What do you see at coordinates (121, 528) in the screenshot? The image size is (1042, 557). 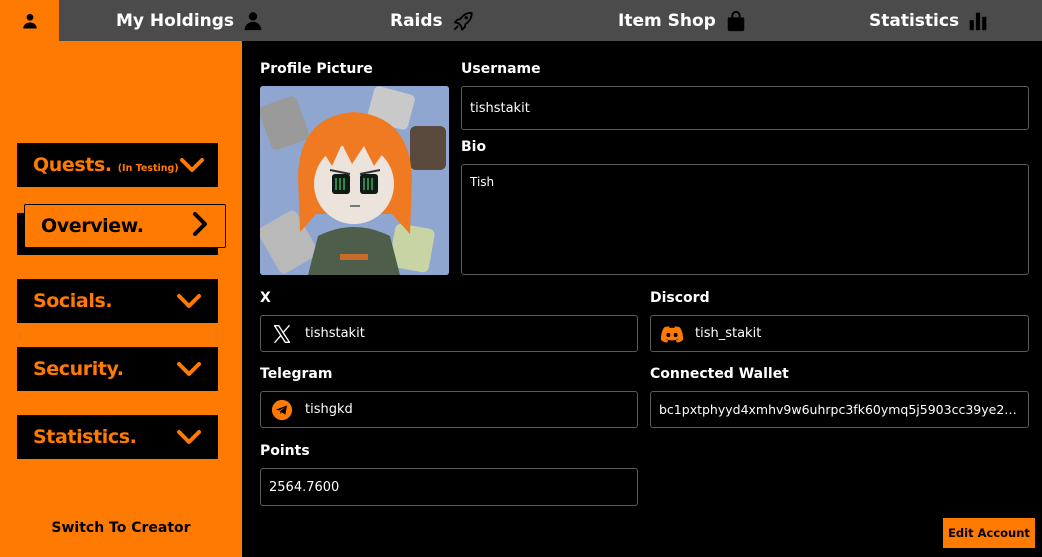 I see `switch-to-creator-link: Switch To Creator` at bounding box center [121, 528].